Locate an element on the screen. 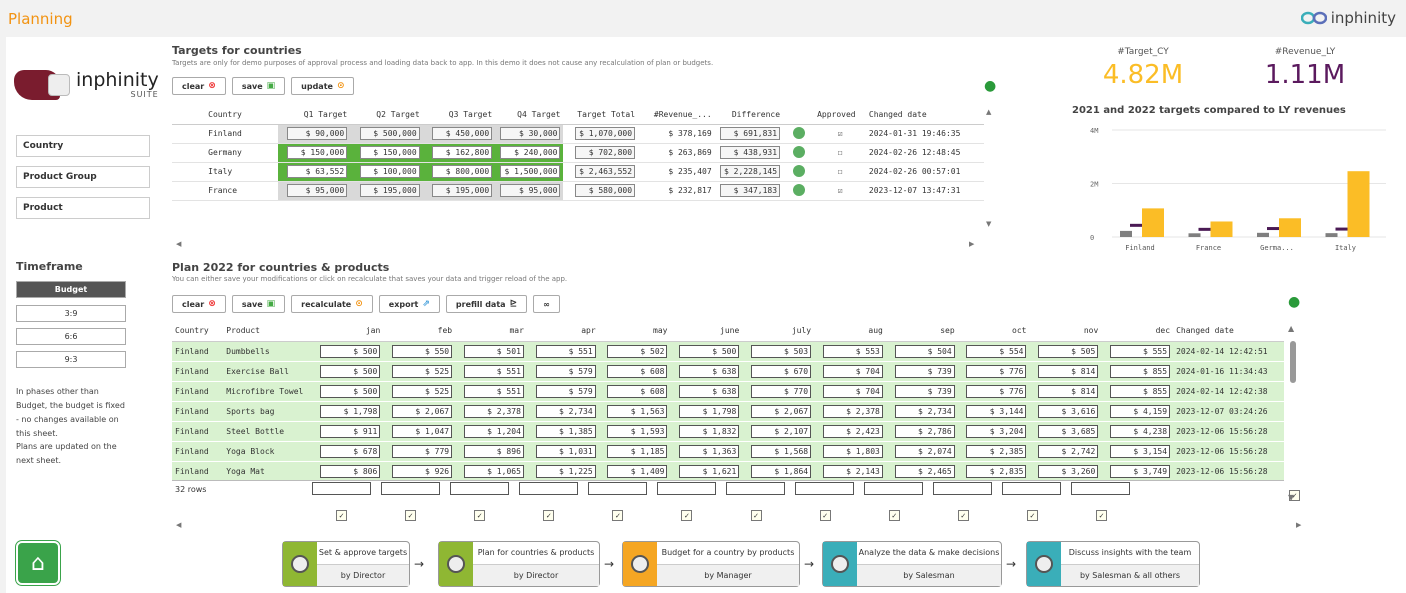  month-cell: $ 551 is located at coordinates (562, 351).